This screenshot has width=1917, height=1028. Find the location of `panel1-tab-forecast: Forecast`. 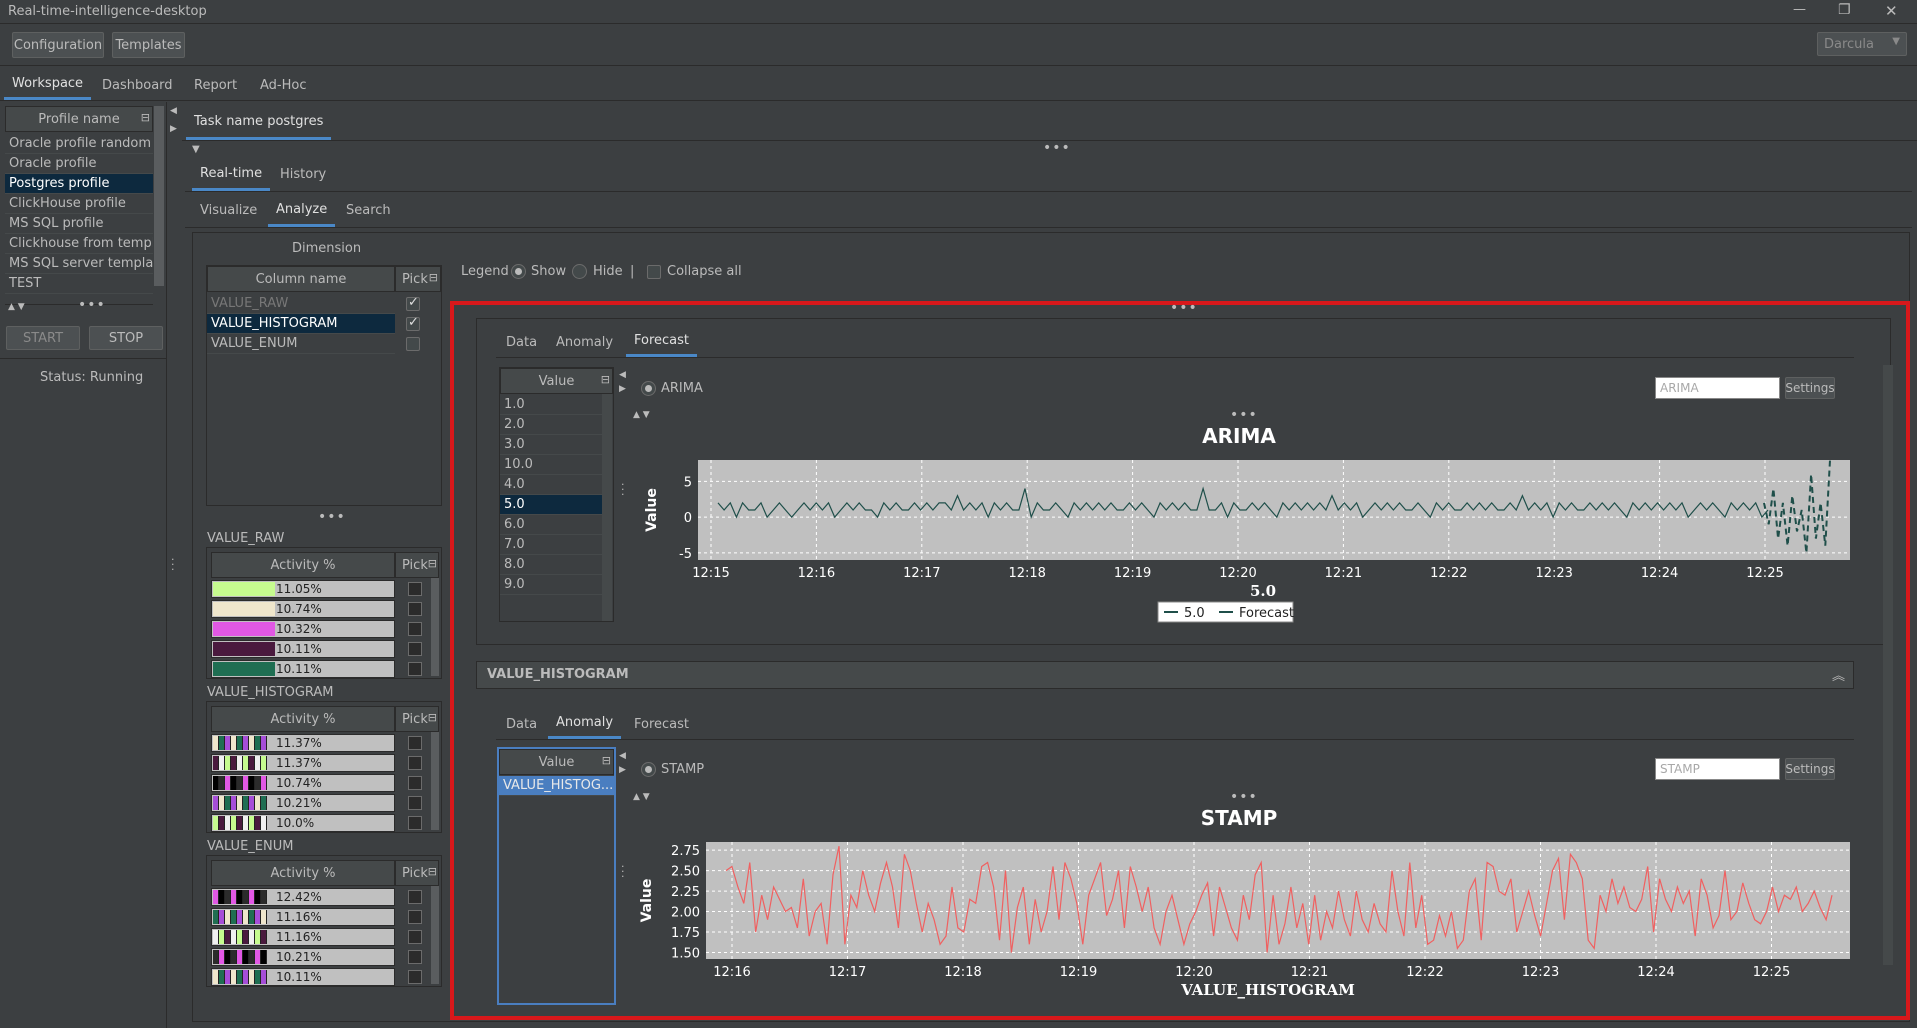

panel1-tab-forecast: Forecast is located at coordinates (662, 342).